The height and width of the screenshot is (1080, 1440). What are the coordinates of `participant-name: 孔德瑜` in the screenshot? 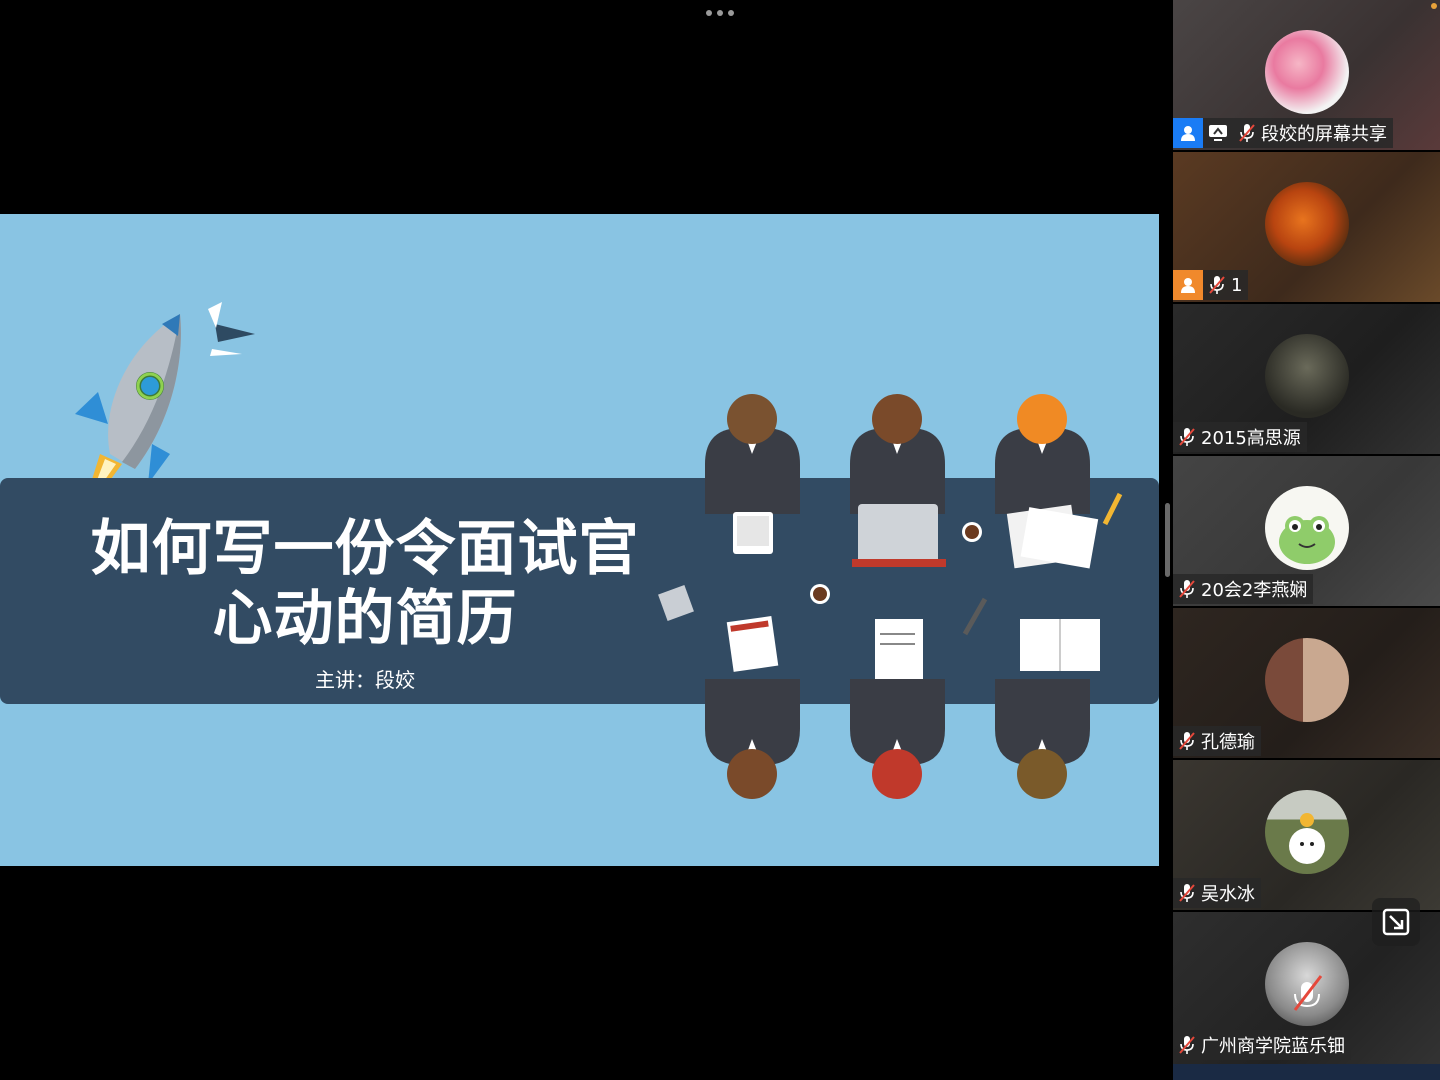 It's located at (1228, 742).